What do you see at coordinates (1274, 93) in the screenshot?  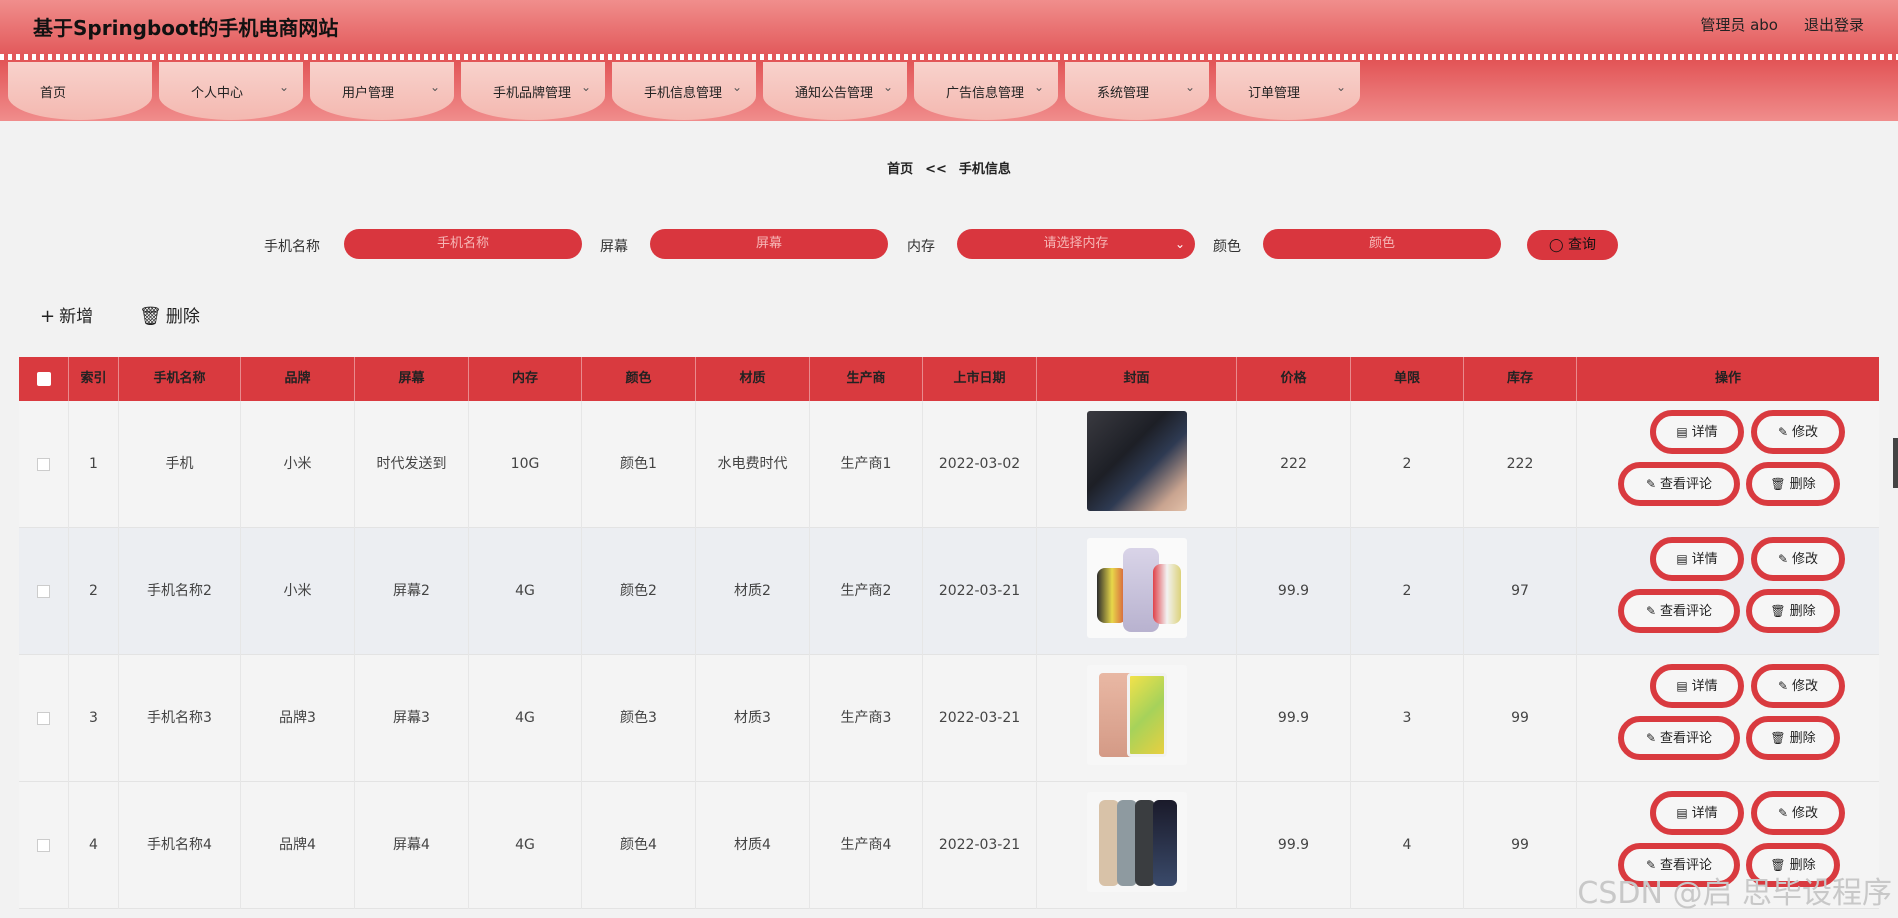 I see `nav-label: 订单管理` at bounding box center [1274, 93].